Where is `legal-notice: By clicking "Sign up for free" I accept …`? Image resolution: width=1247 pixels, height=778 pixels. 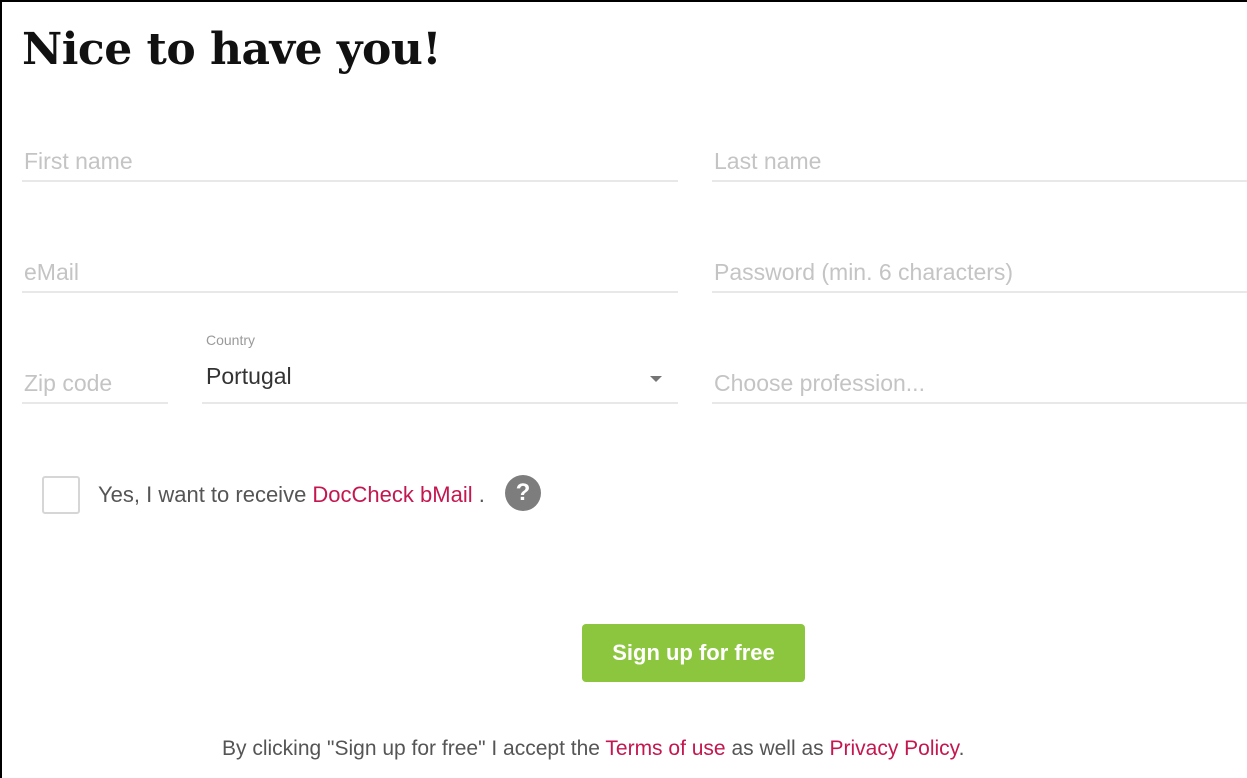
legal-notice: By clicking "Sign up for free" I accept … is located at coordinates (593, 749).